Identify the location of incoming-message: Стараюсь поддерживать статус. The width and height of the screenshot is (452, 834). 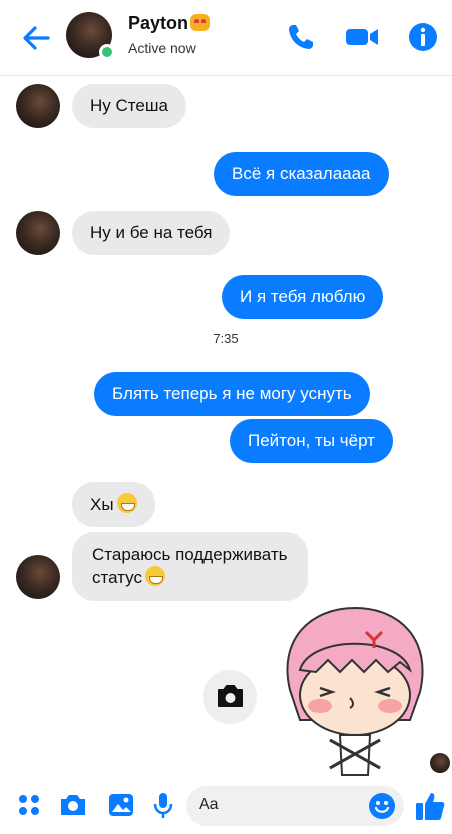
(190, 566).